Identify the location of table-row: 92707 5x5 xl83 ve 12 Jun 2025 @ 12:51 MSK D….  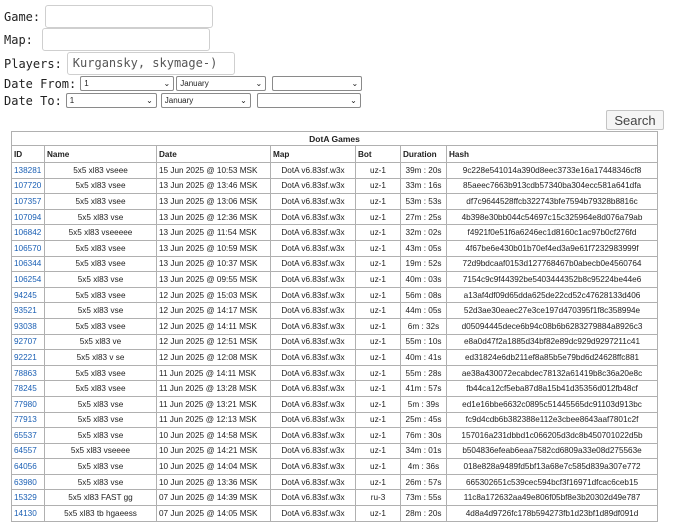
(335, 342).